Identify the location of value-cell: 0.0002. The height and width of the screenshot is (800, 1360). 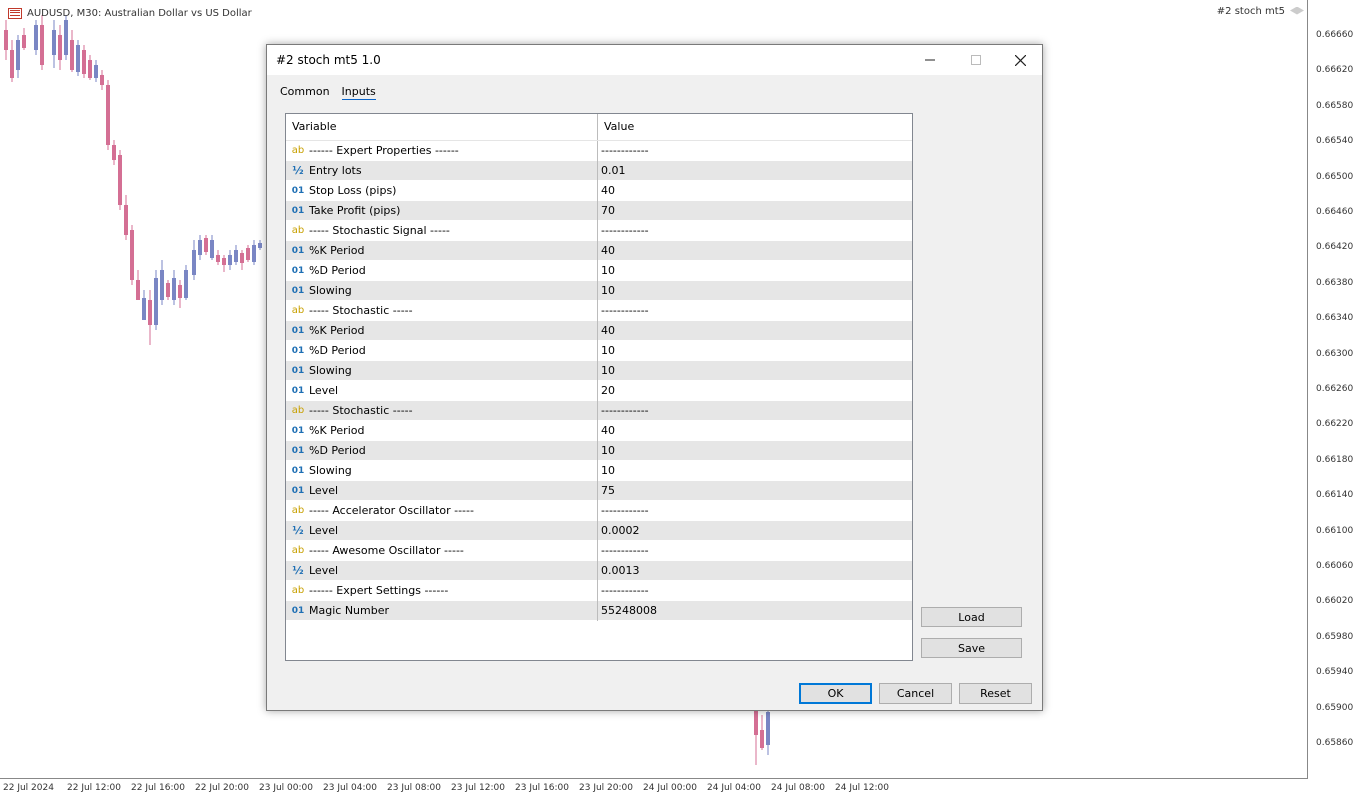
(755, 531).